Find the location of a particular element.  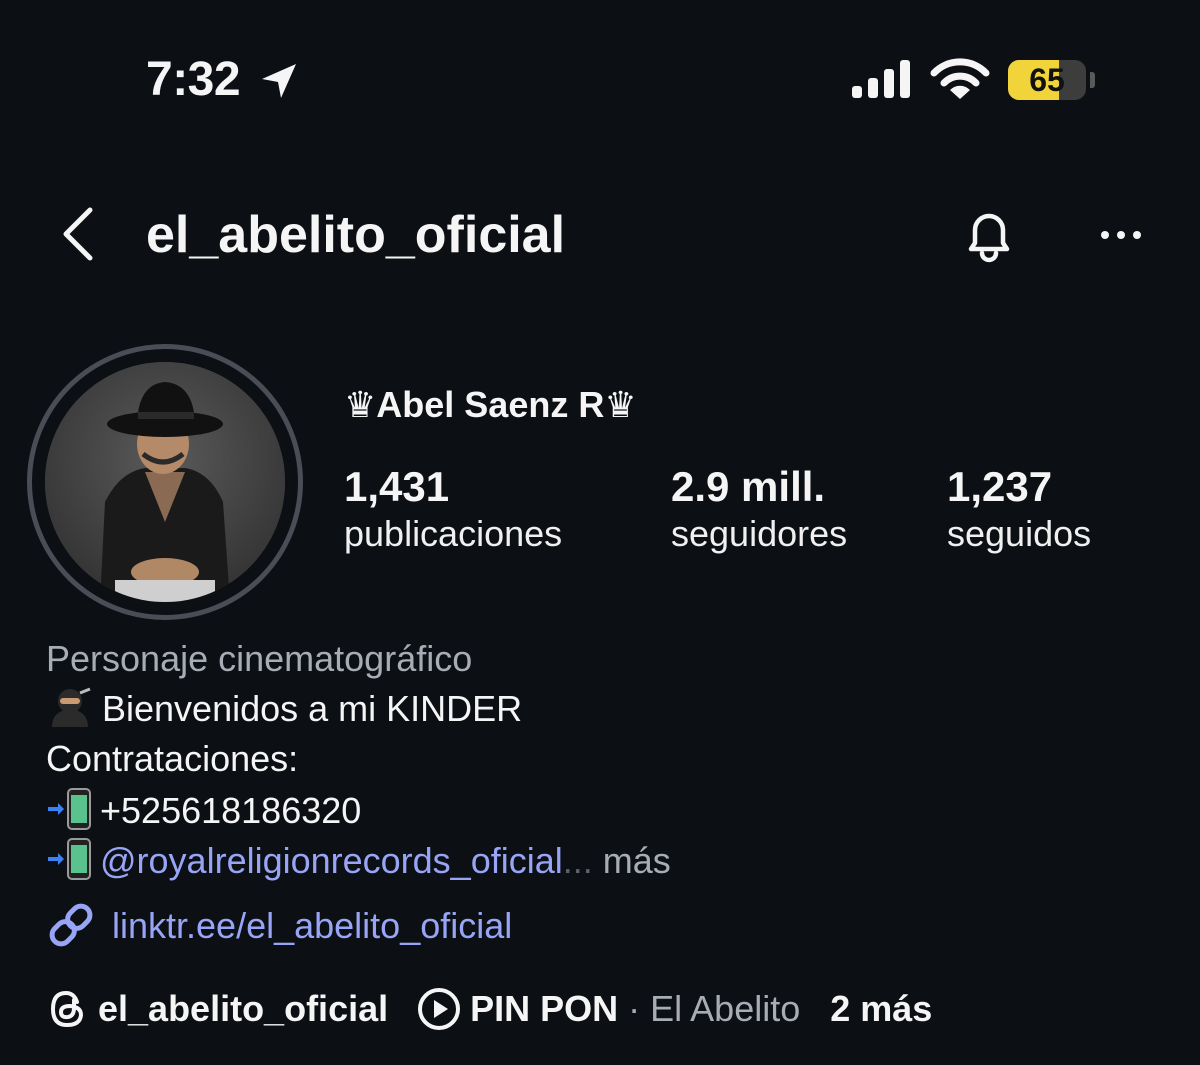

bio-line-contact-heading: Contrataciones: is located at coordinates (172, 758).